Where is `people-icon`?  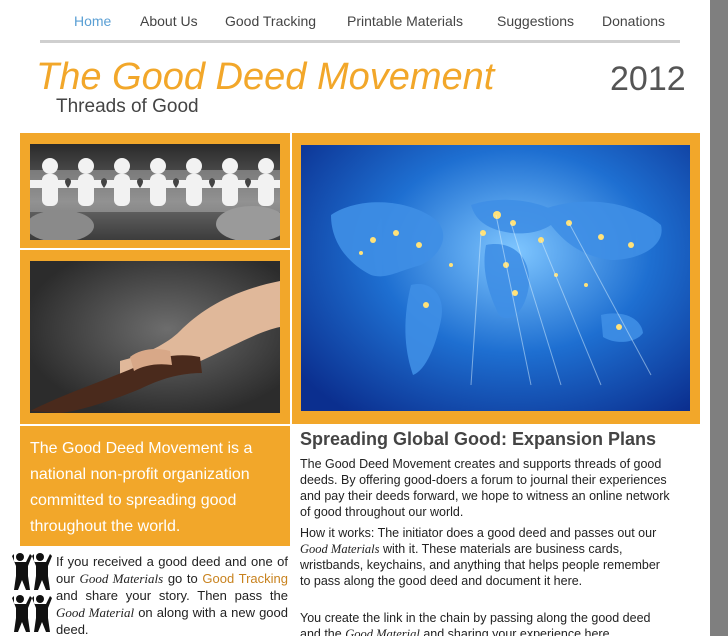 people-icon is located at coordinates (32, 592).